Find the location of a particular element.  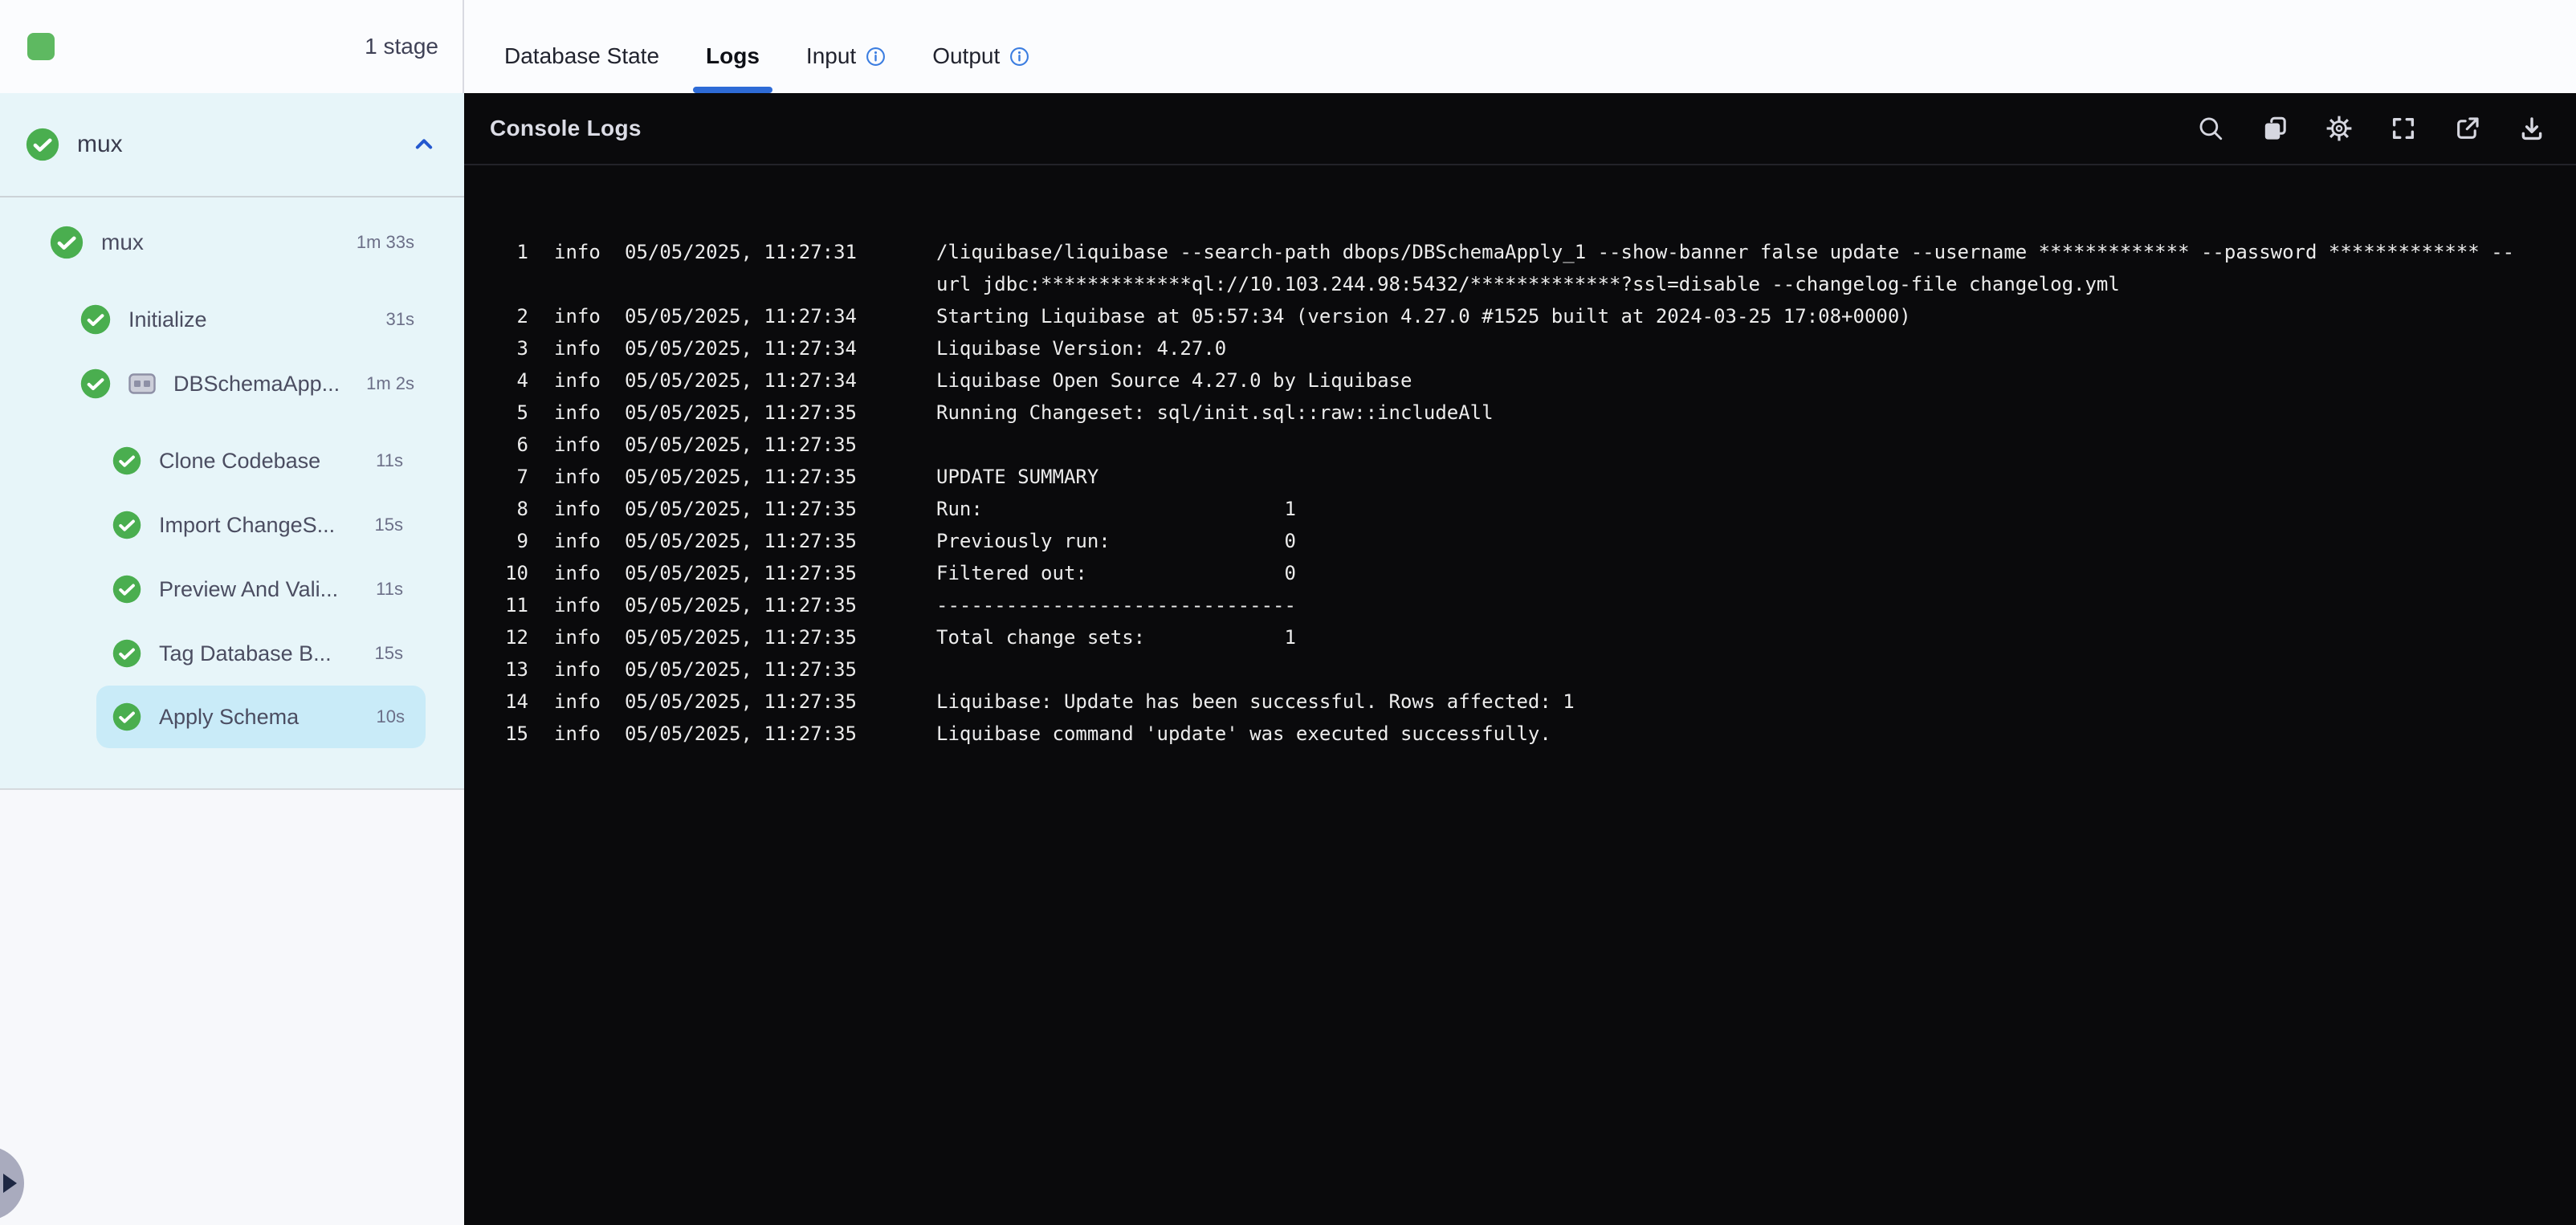

duration-label: 1m 33s is located at coordinates (385, 242).